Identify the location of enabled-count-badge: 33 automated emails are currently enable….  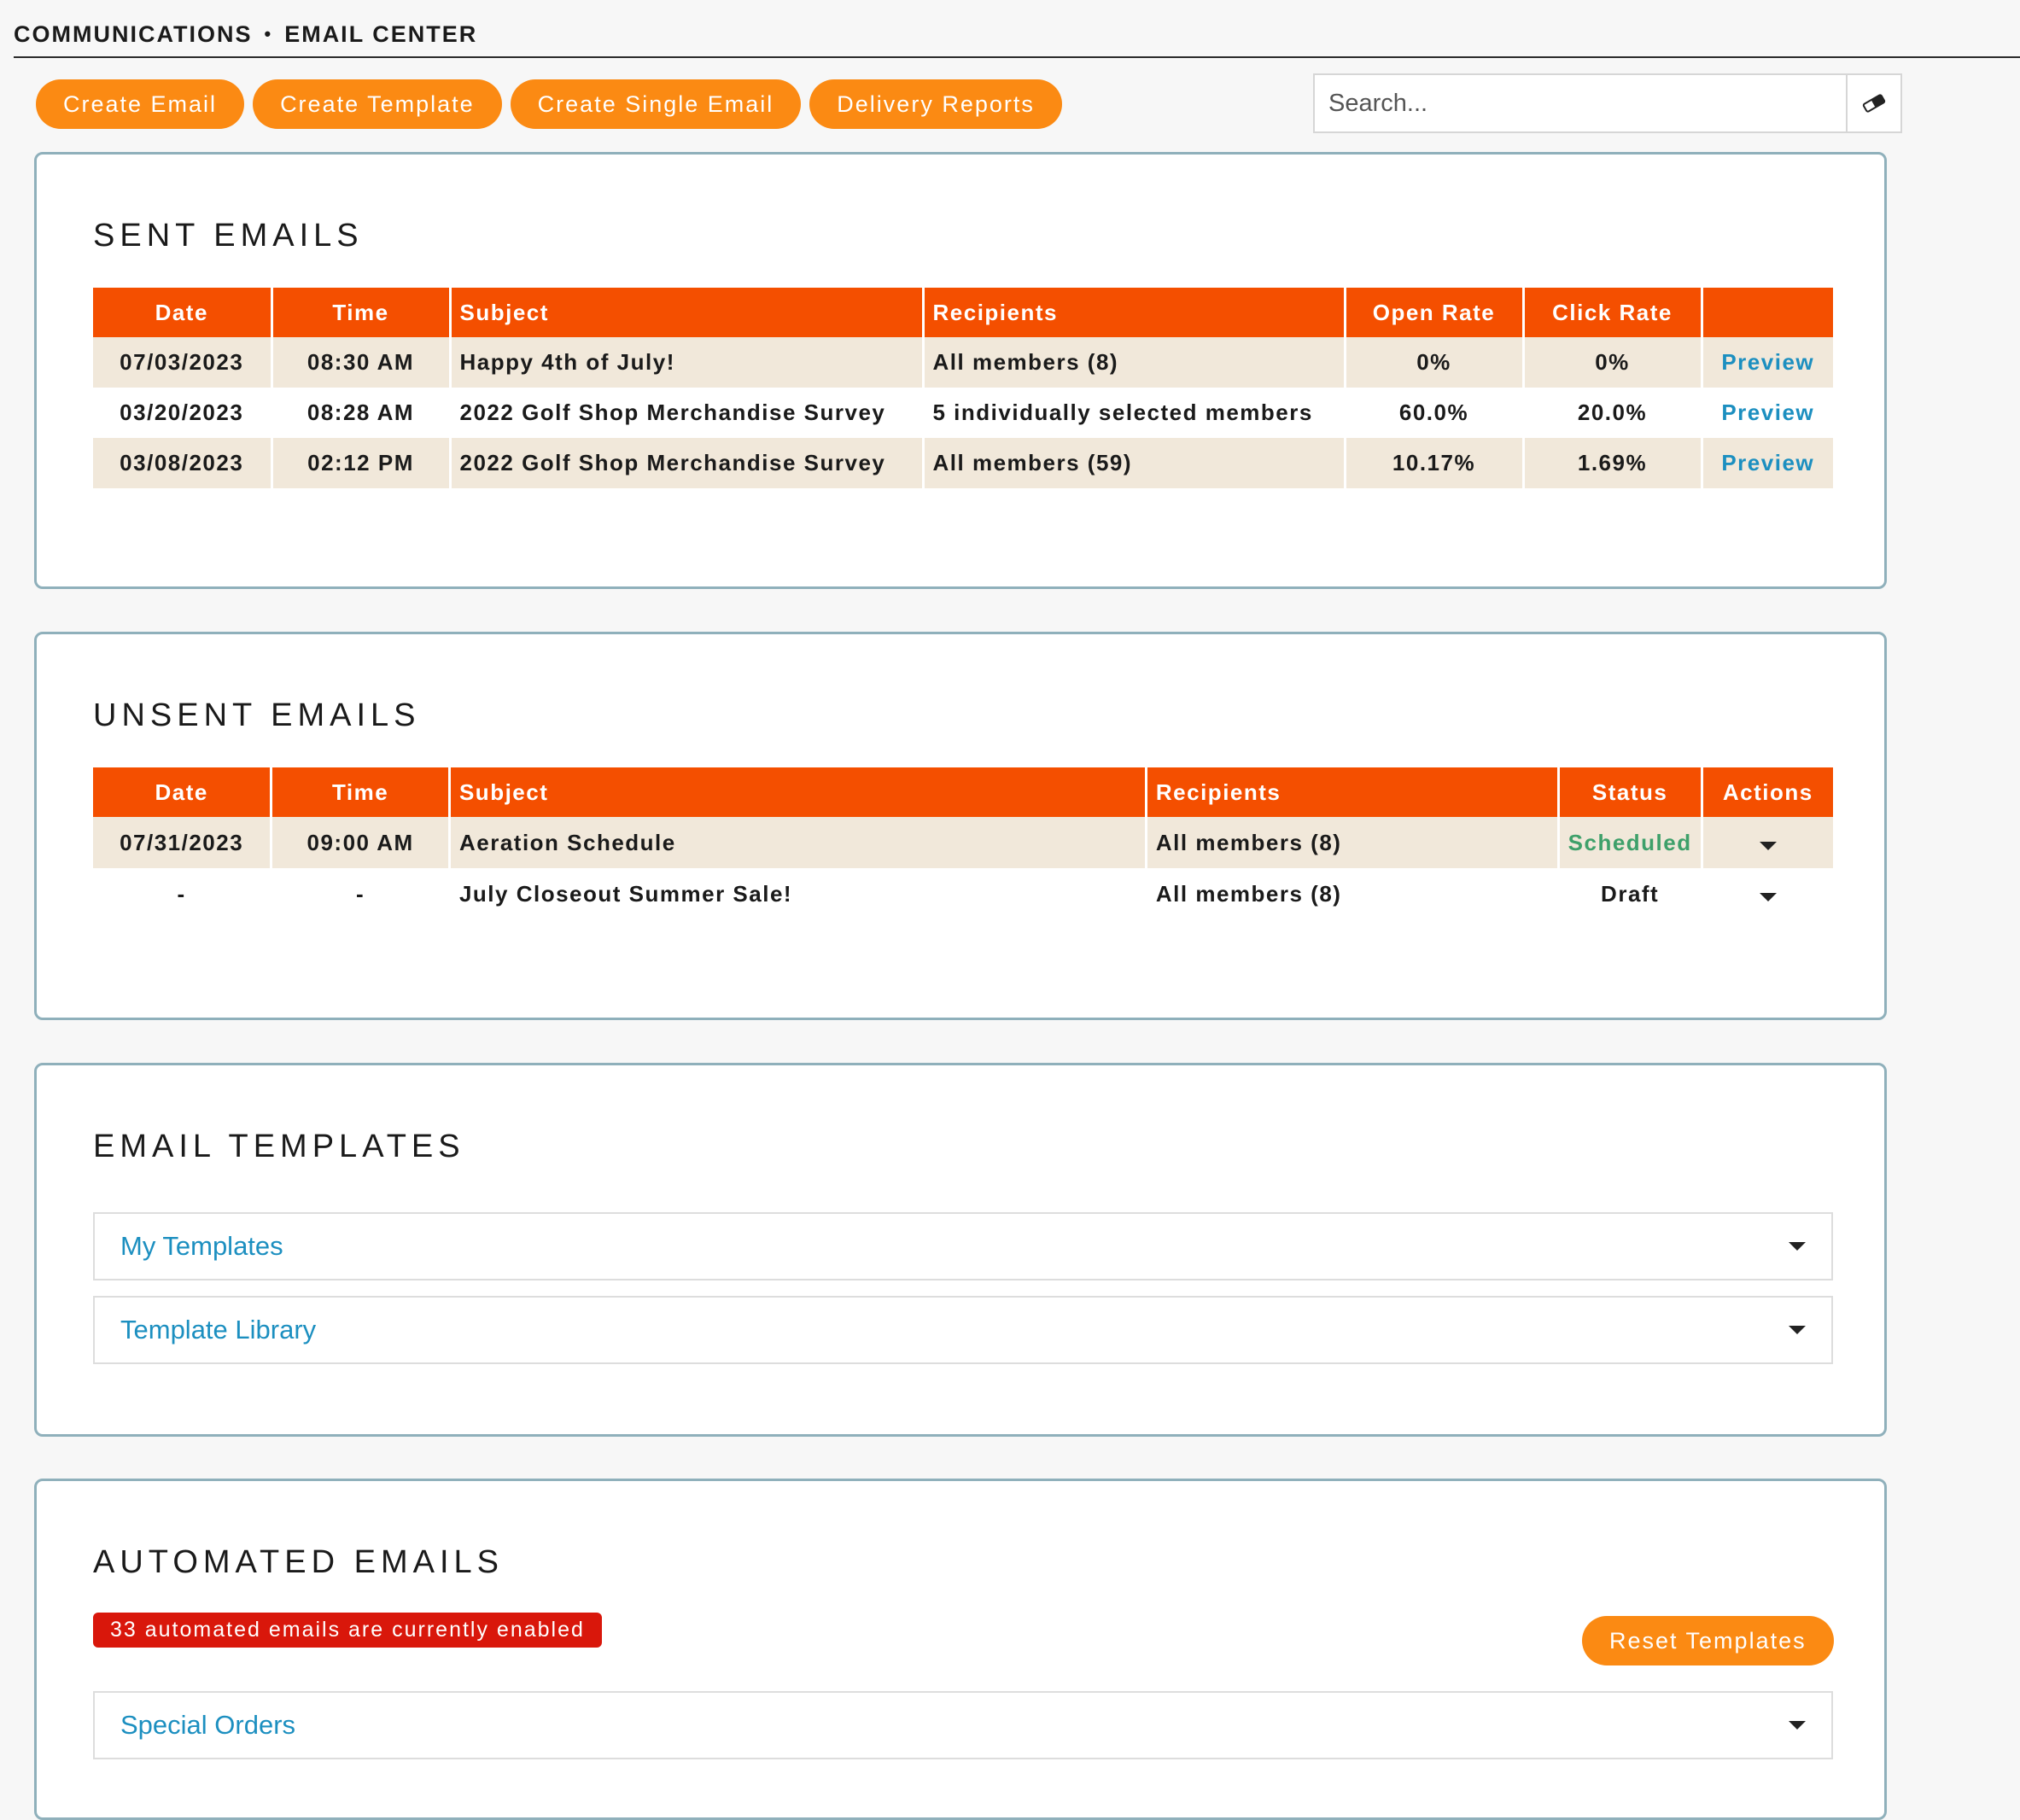
(347, 1630).